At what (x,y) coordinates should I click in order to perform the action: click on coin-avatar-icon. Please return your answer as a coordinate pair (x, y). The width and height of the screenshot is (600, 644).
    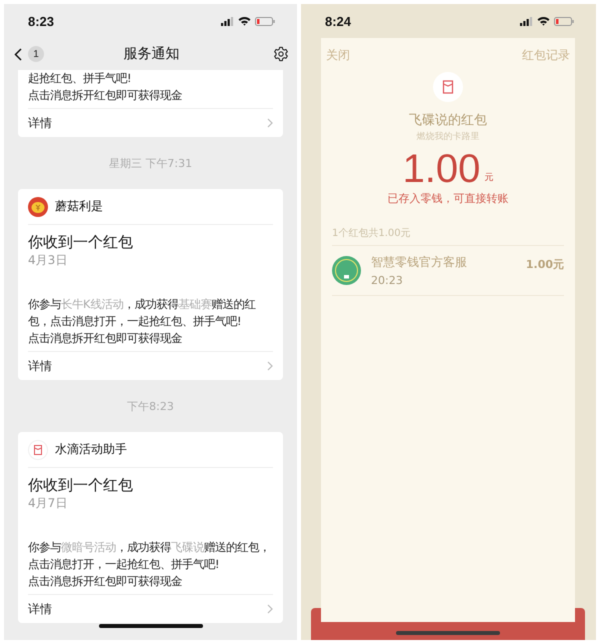
    Looking at the image, I should click on (38, 206).